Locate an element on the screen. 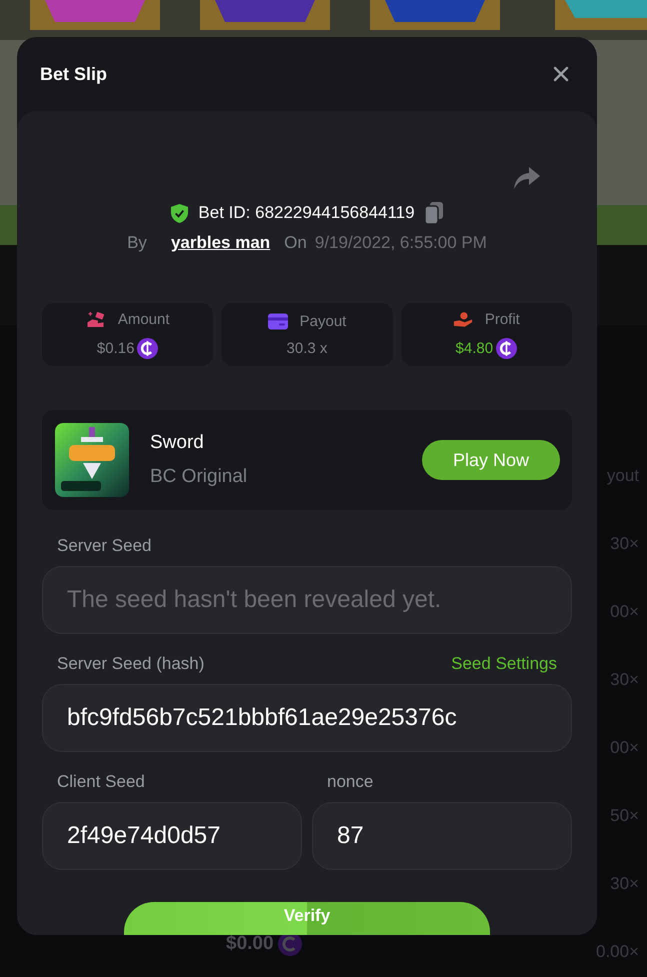  stat-label: Payout is located at coordinates (323, 321).